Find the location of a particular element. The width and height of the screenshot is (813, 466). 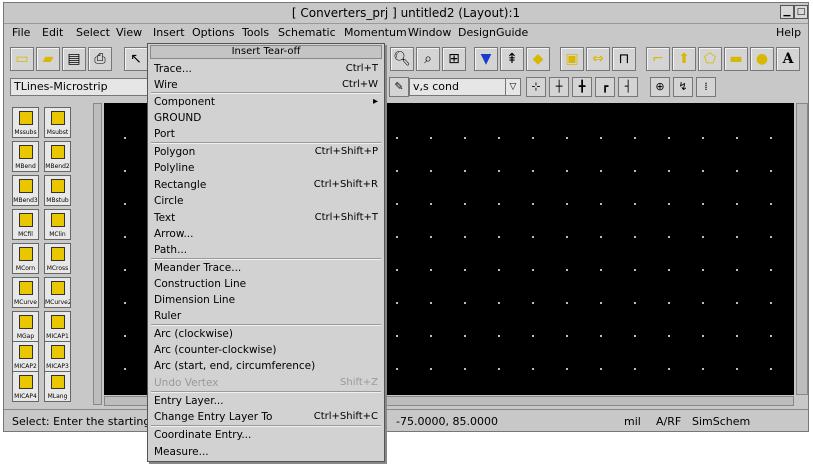

zoom-area-icon: ⌕ is located at coordinates (428, 59).